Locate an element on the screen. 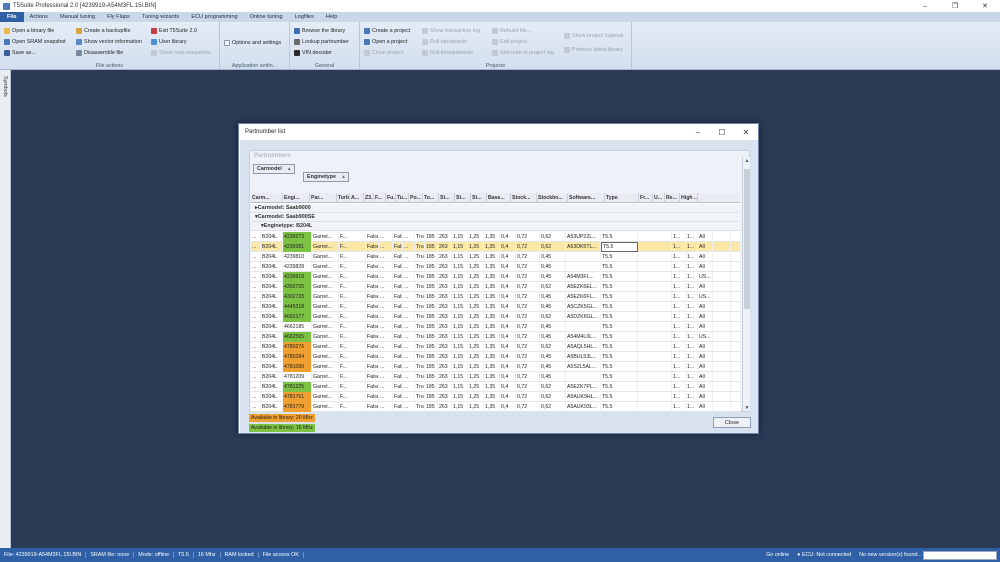 The height and width of the screenshot is (562, 1000). table-cell: 0,62 is located at coordinates (553, 317).